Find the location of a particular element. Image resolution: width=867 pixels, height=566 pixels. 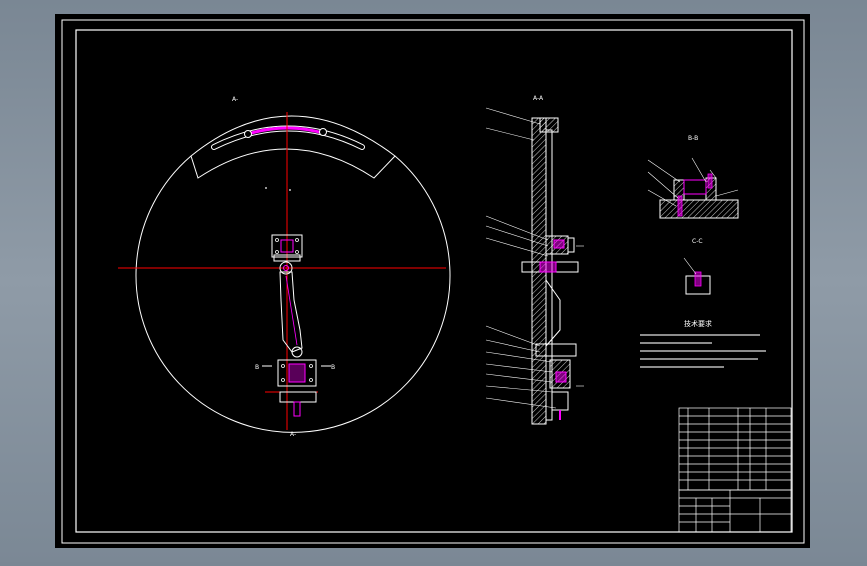

lower-clamp-part is located at coordinates (561, 377).